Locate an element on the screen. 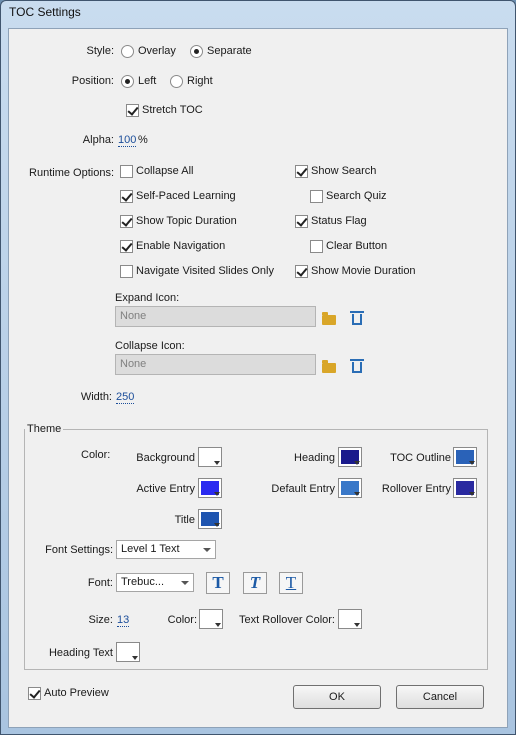  style-separate-label: Separate is located at coordinates (229, 51).